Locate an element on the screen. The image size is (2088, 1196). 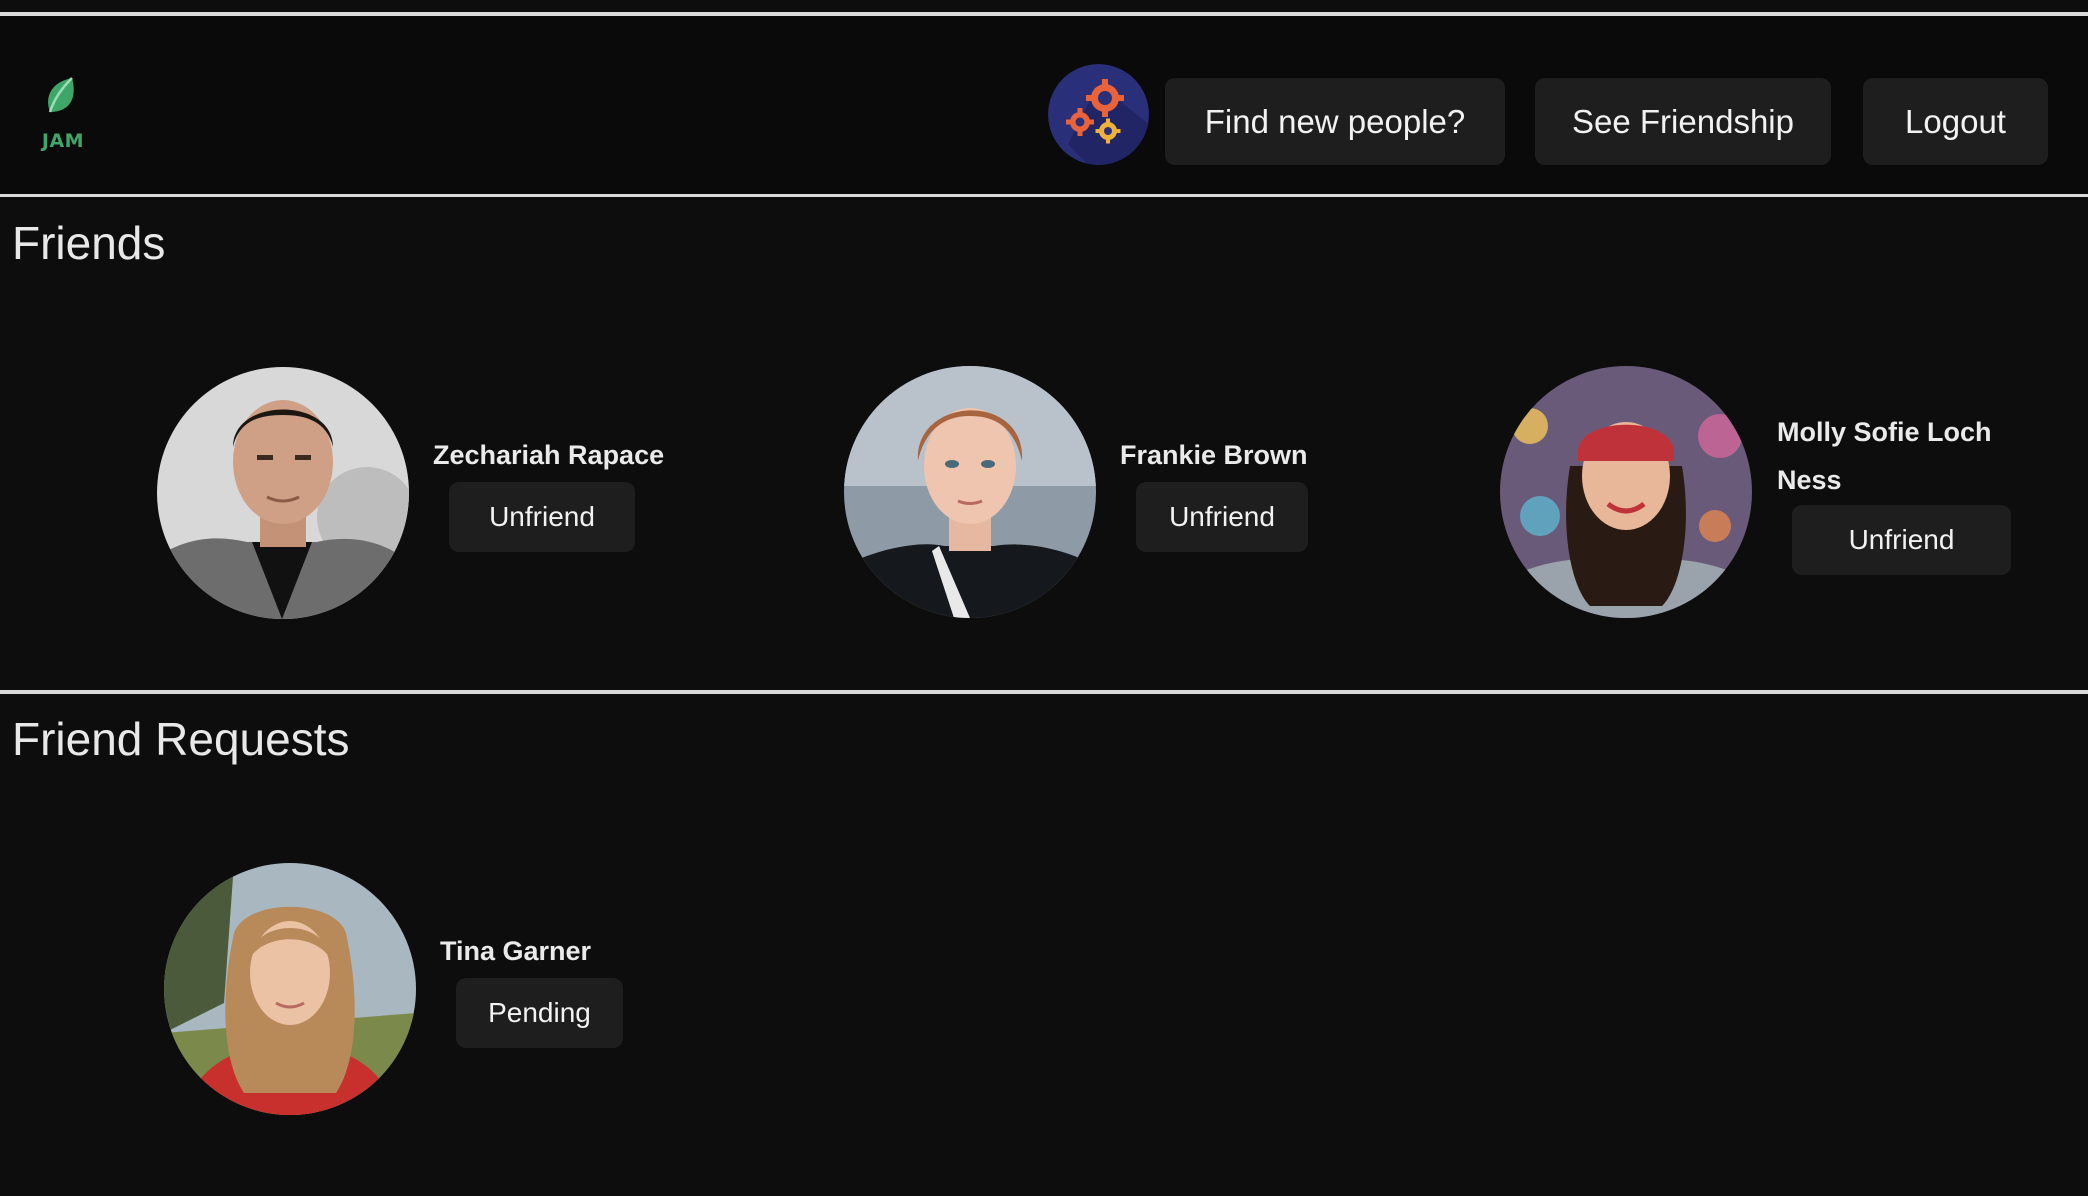
gears-icon is located at coordinates (1098, 114).